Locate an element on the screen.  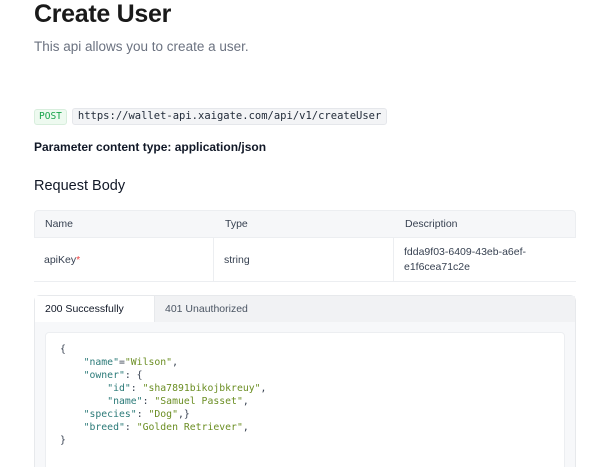
tab-200-successfully: 200 Successfully is located at coordinates (95, 309).